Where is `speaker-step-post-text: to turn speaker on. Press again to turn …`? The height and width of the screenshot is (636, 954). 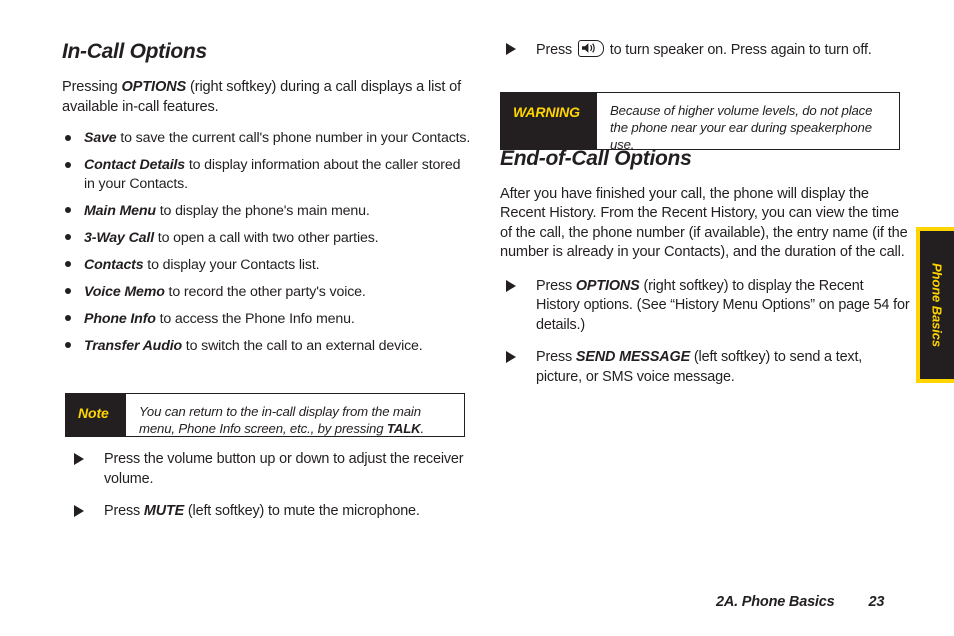 speaker-step-post-text: to turn speaker on. Press again to turn … is located at coordinates (738, 50).